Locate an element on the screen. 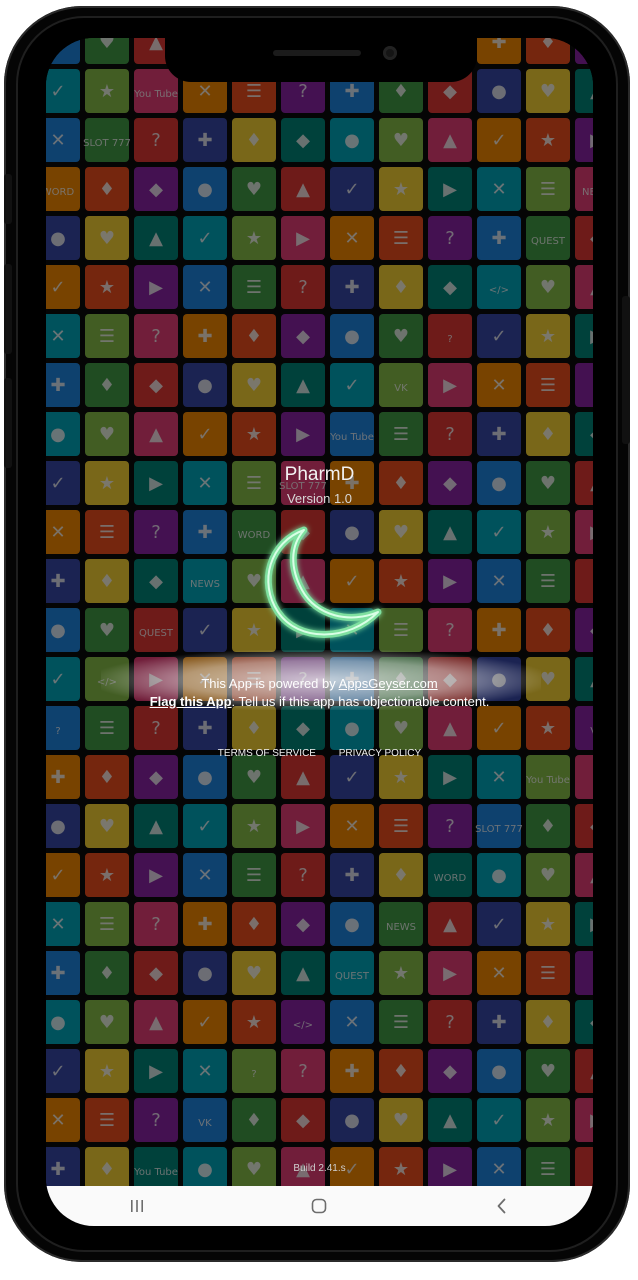 This screenshot has height=1280, width=638. flag-app-link: Flag this App is located at coordinates (191, 701).